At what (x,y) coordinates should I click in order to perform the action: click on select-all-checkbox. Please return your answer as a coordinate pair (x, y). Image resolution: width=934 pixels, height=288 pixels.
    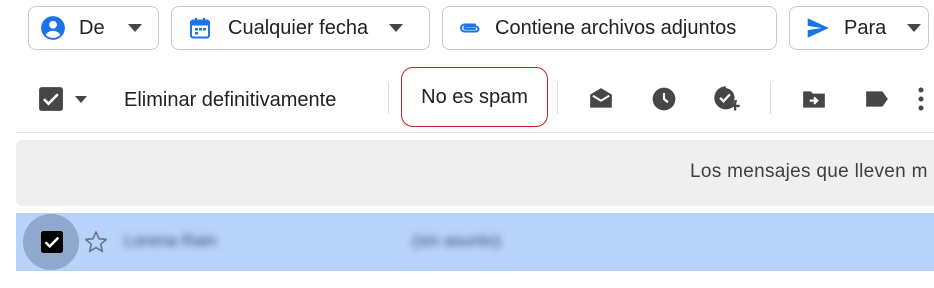
    Looking at the image, I should click on (51, 99).